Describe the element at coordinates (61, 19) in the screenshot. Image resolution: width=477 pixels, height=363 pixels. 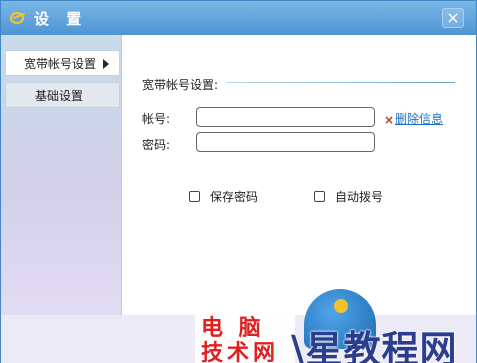
I see `window-title: 设 置` at that location.